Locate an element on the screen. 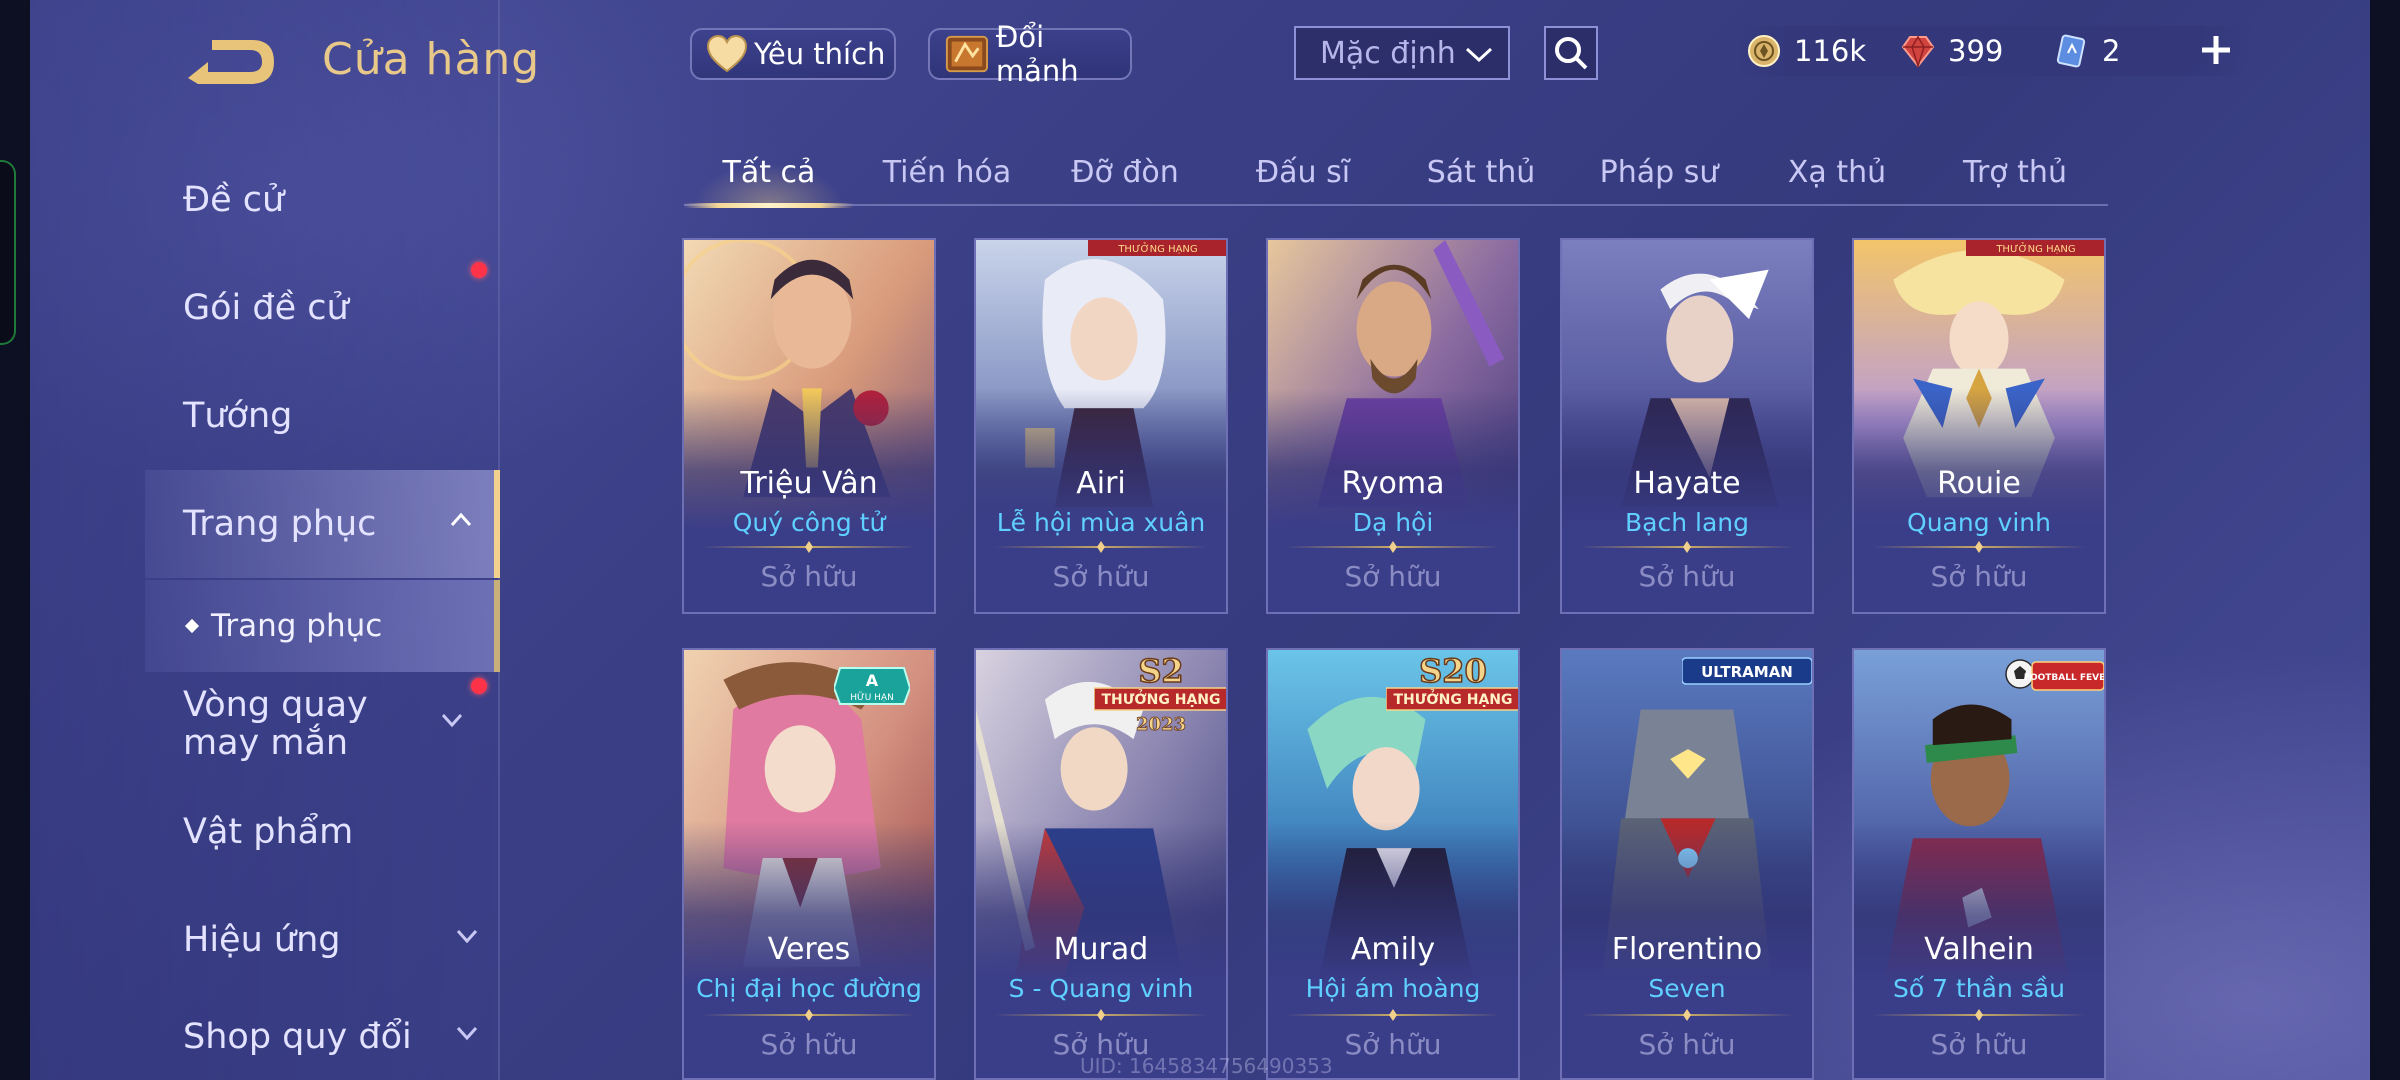  sidebar-item-skins: Trang phục is located at coordinates (322, 524).